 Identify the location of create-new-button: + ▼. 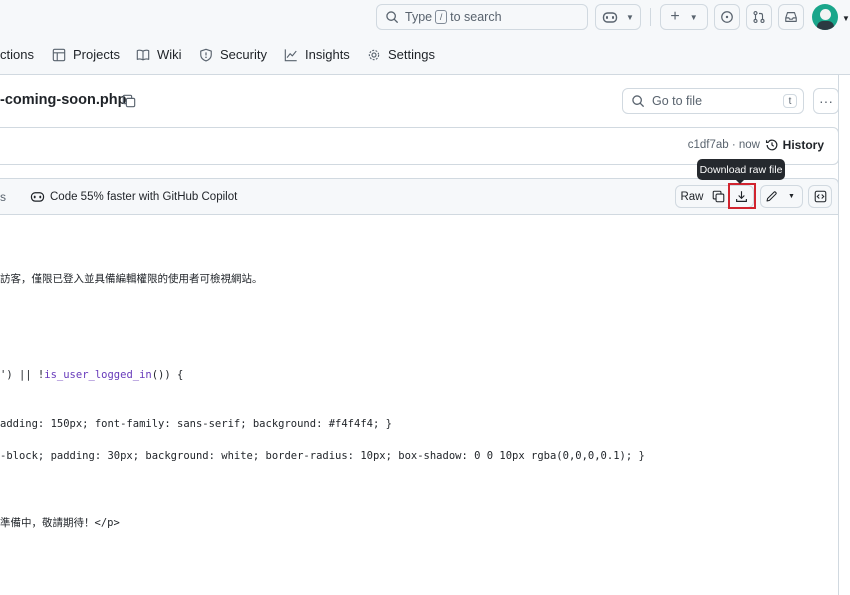
(684, 17).